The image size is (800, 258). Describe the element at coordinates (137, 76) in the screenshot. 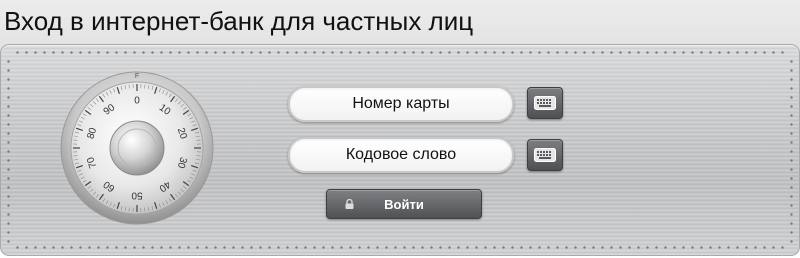

I see `dial-marker-label: F` at that location.